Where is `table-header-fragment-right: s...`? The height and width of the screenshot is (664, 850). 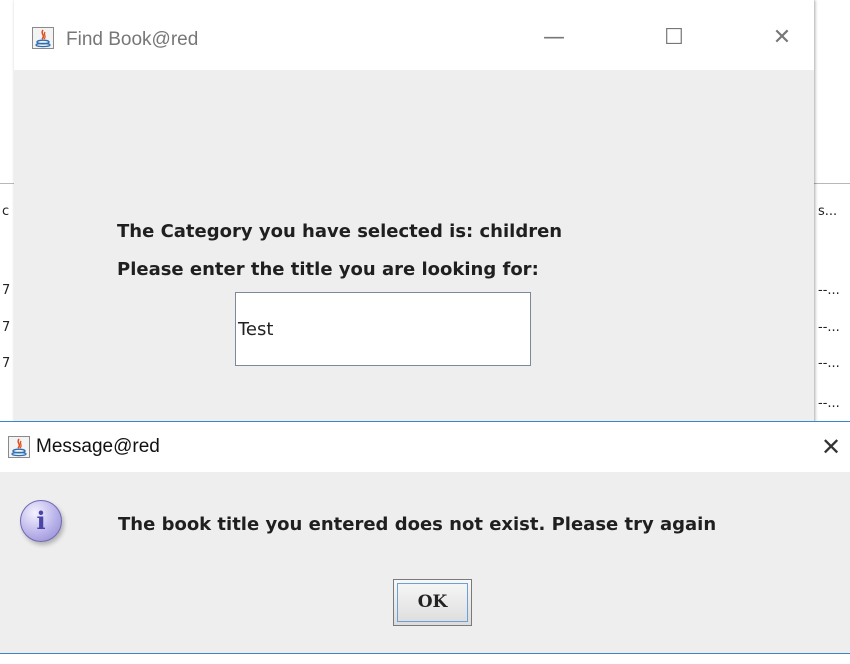
table-header-fragment-right: s... is located at coordinates (828, 211).